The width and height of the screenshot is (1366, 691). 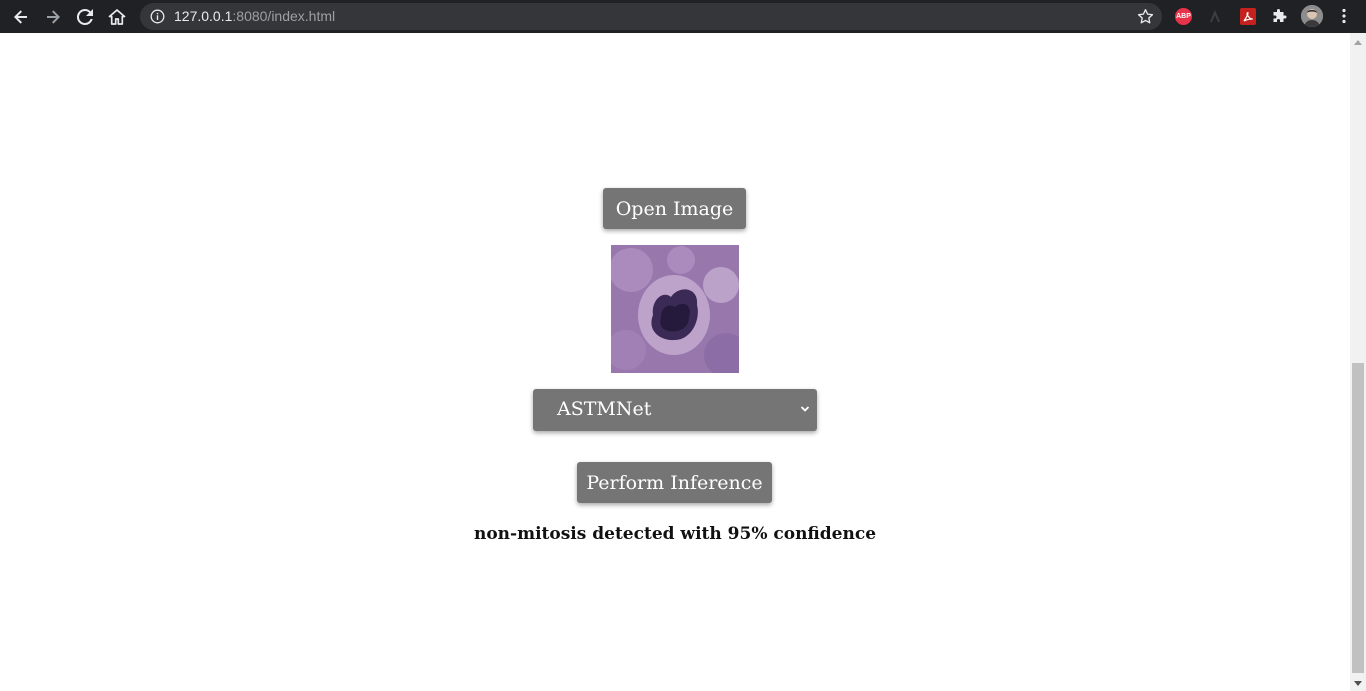 What do you see at coordinates (674, 482) in the screenshot?
I see `perform-inference-button: Perform Inference` at bounding box center [674, 482].